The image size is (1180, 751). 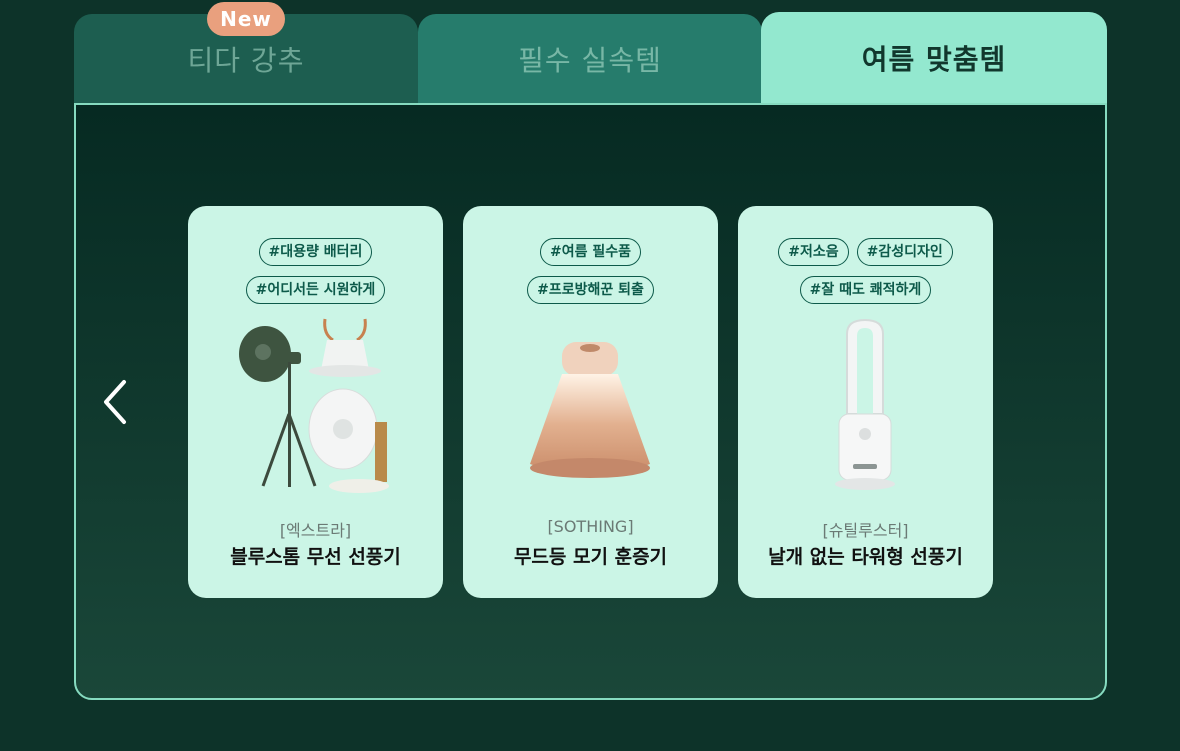 What do you see at coordinates (904, 252) in the screenshot?
I see `hashtag: #감성디자인` at bounding box center [904, 252].